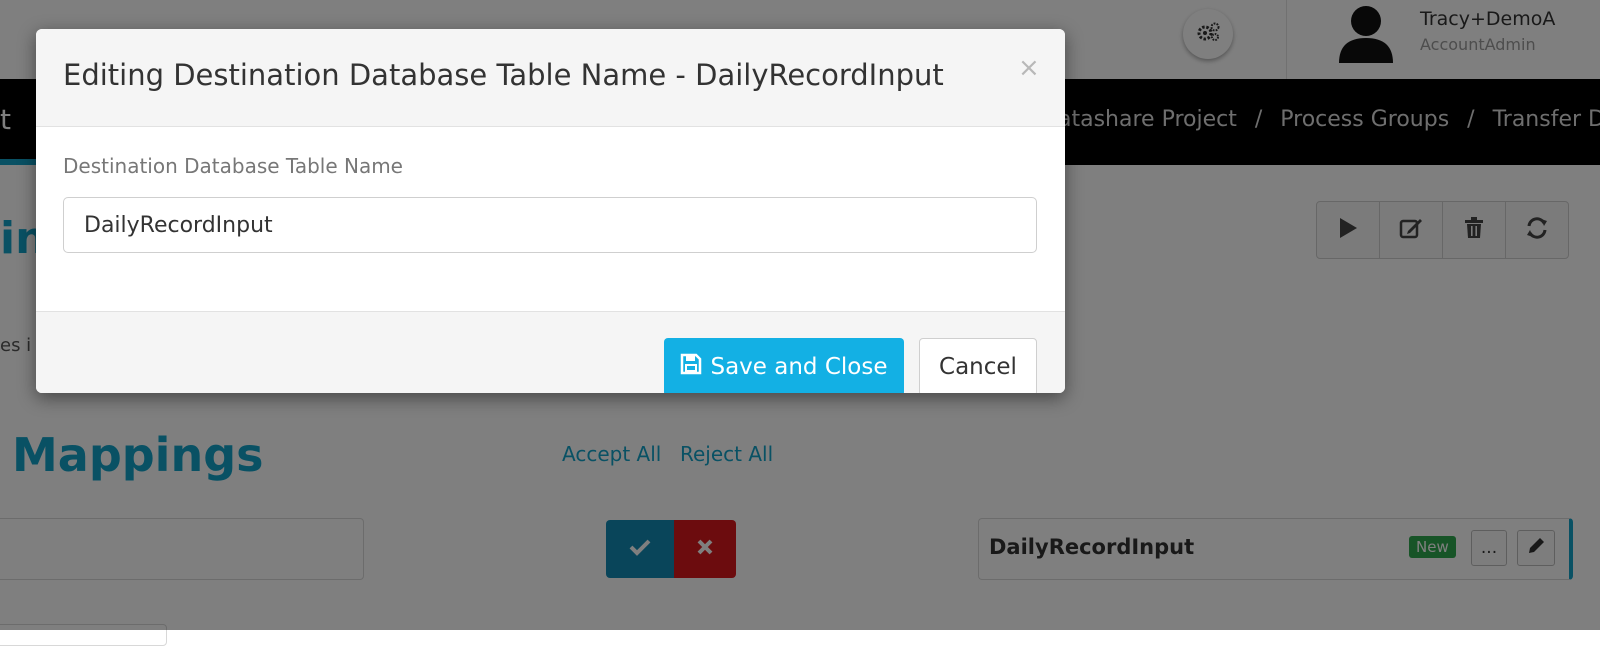  I want to click on save-icon, so click(695, 367).